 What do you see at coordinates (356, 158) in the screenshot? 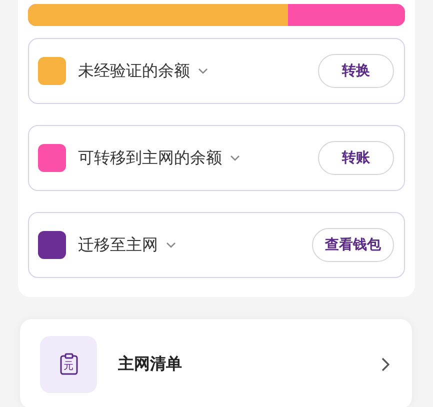
I see `action-button: 转账` at bounding box center [356, 158].